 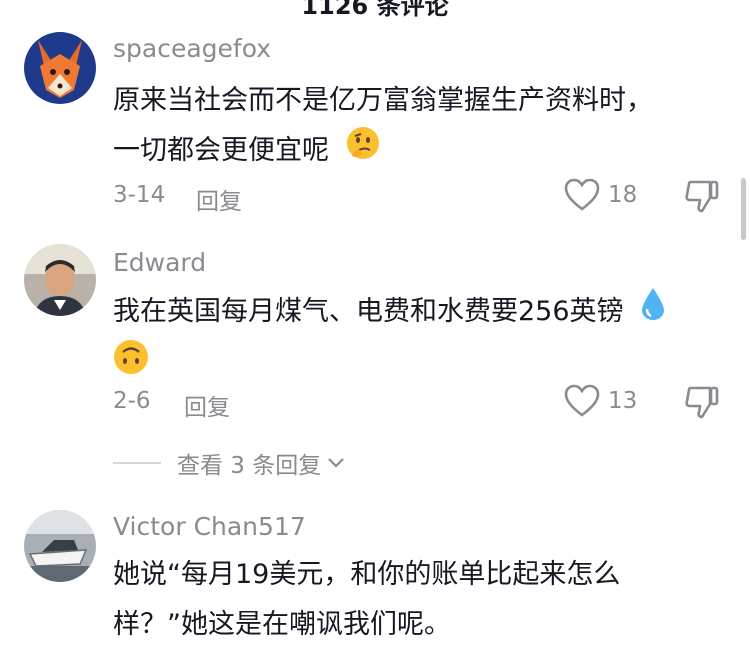 What do you see at coordinates (249, 466) in the screenshot?
I see `view-replies-label: 查看 3 条回复` at bounding box center [249, 466].